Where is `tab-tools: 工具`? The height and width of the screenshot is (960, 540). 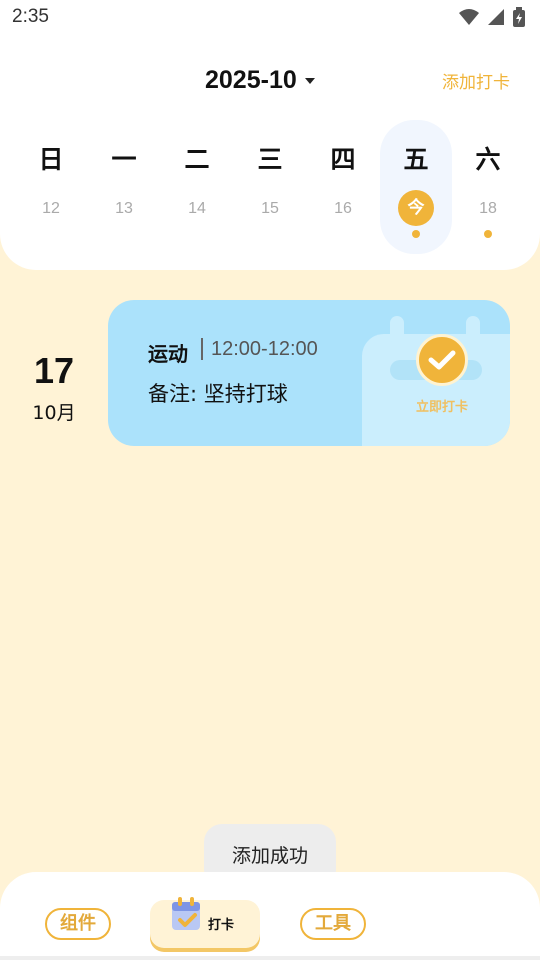 tab-tools: 工具 is located at coordinates (333, 924).